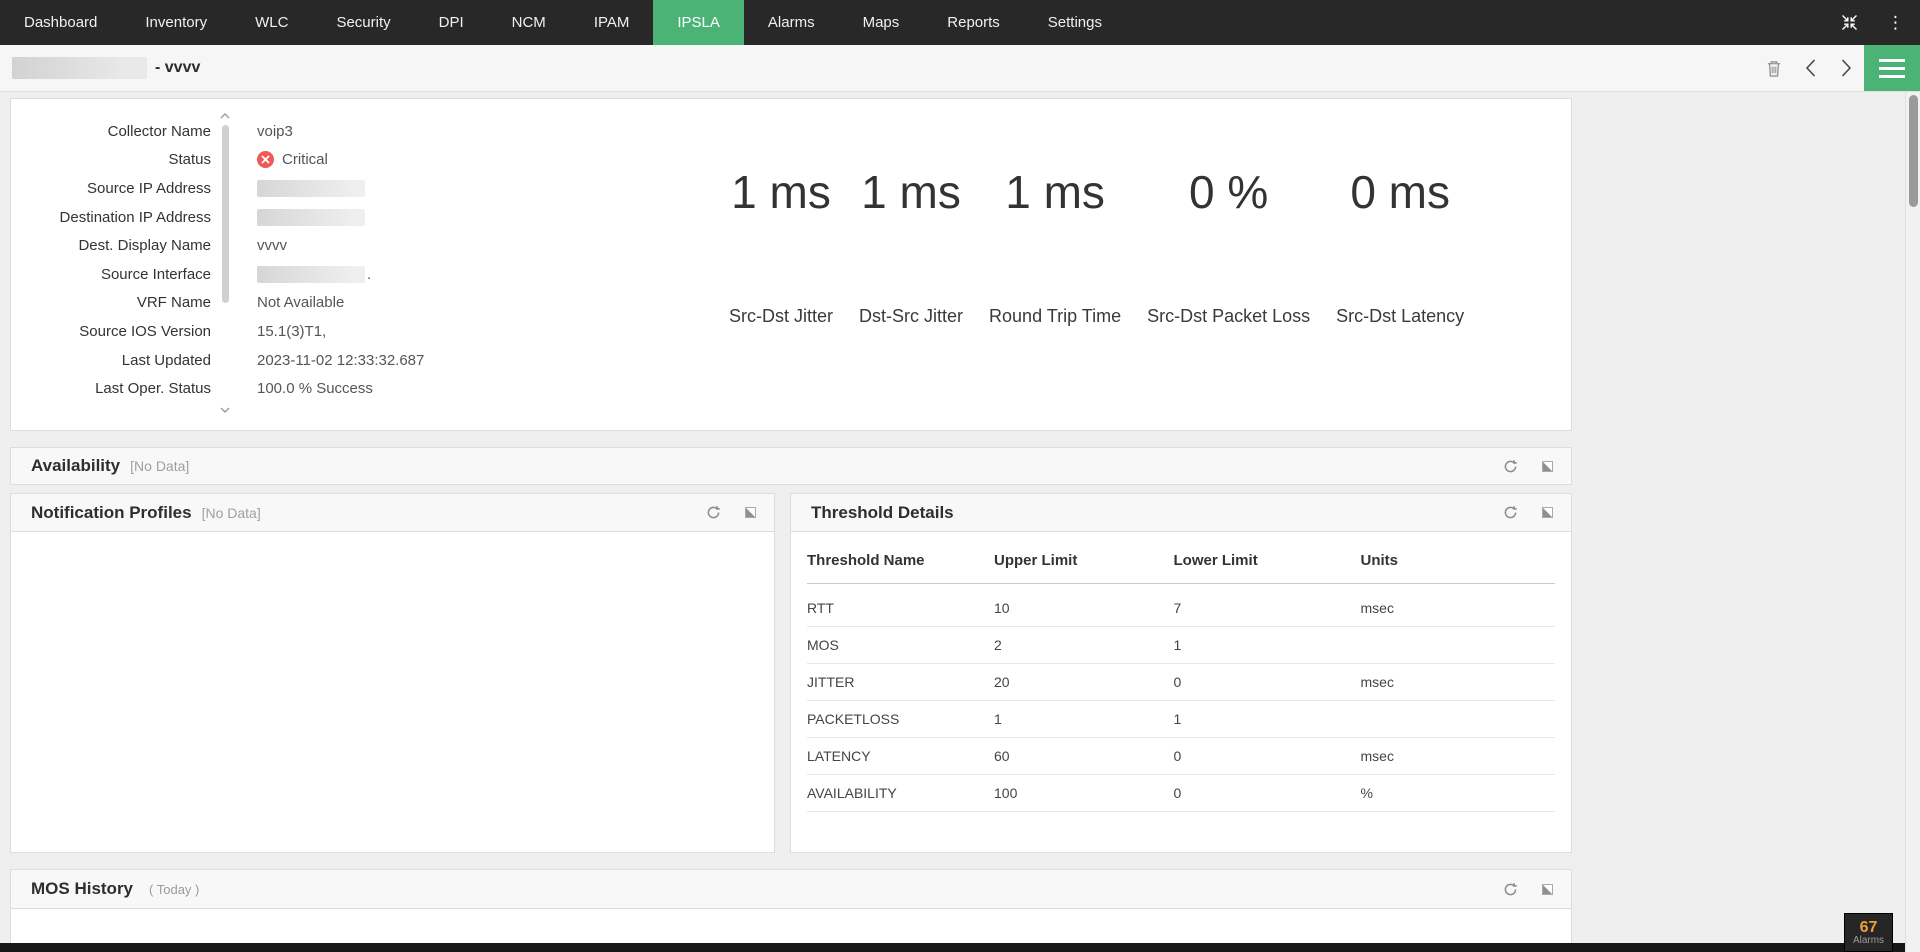 This screenshot has width=1920, height=952. Describe the element at coordinates (900, 558) in the screenshot. I see `threshold-column-header: Threshold Name` at that location.